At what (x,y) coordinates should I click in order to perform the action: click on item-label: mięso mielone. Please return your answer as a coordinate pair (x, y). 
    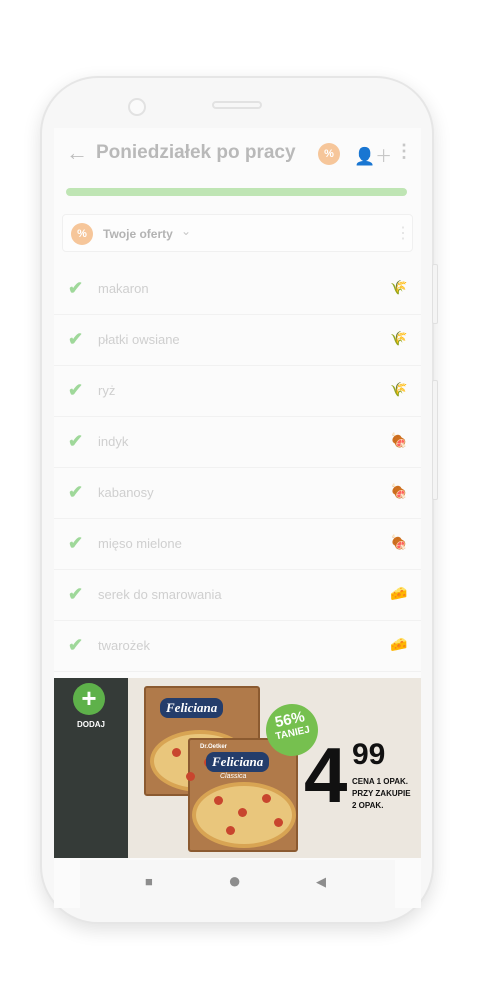
    Looking at the image, I should click on (140, 543).